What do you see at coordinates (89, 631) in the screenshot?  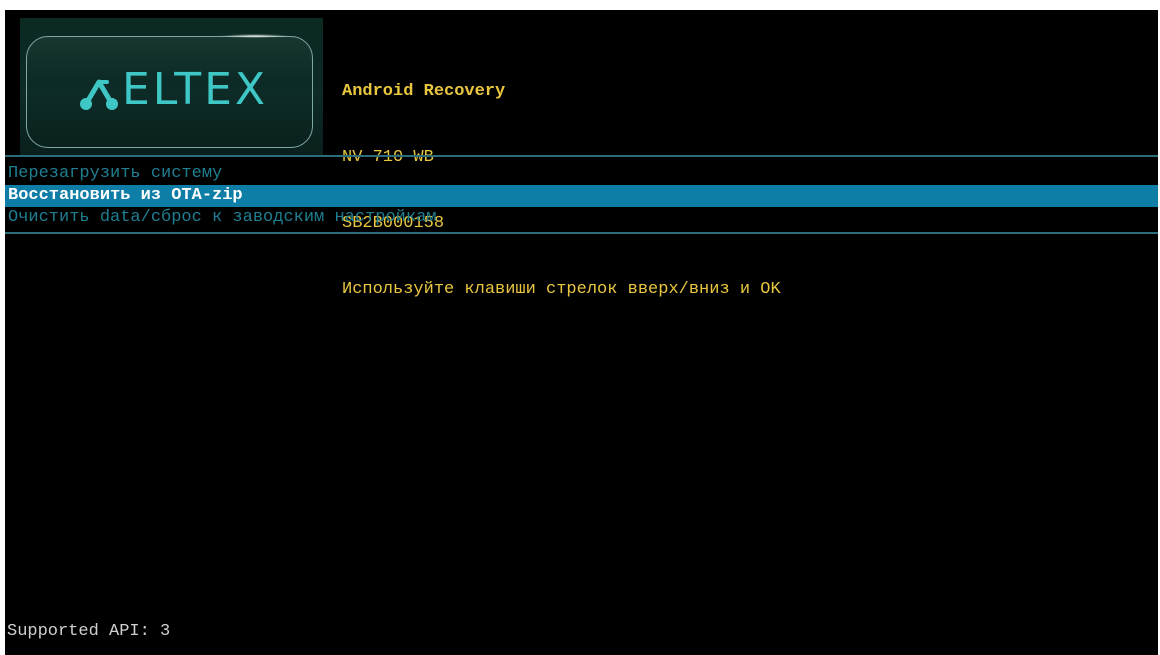 I see `supported-api-text: Supported API: 3` at bounding box center [89, 631].